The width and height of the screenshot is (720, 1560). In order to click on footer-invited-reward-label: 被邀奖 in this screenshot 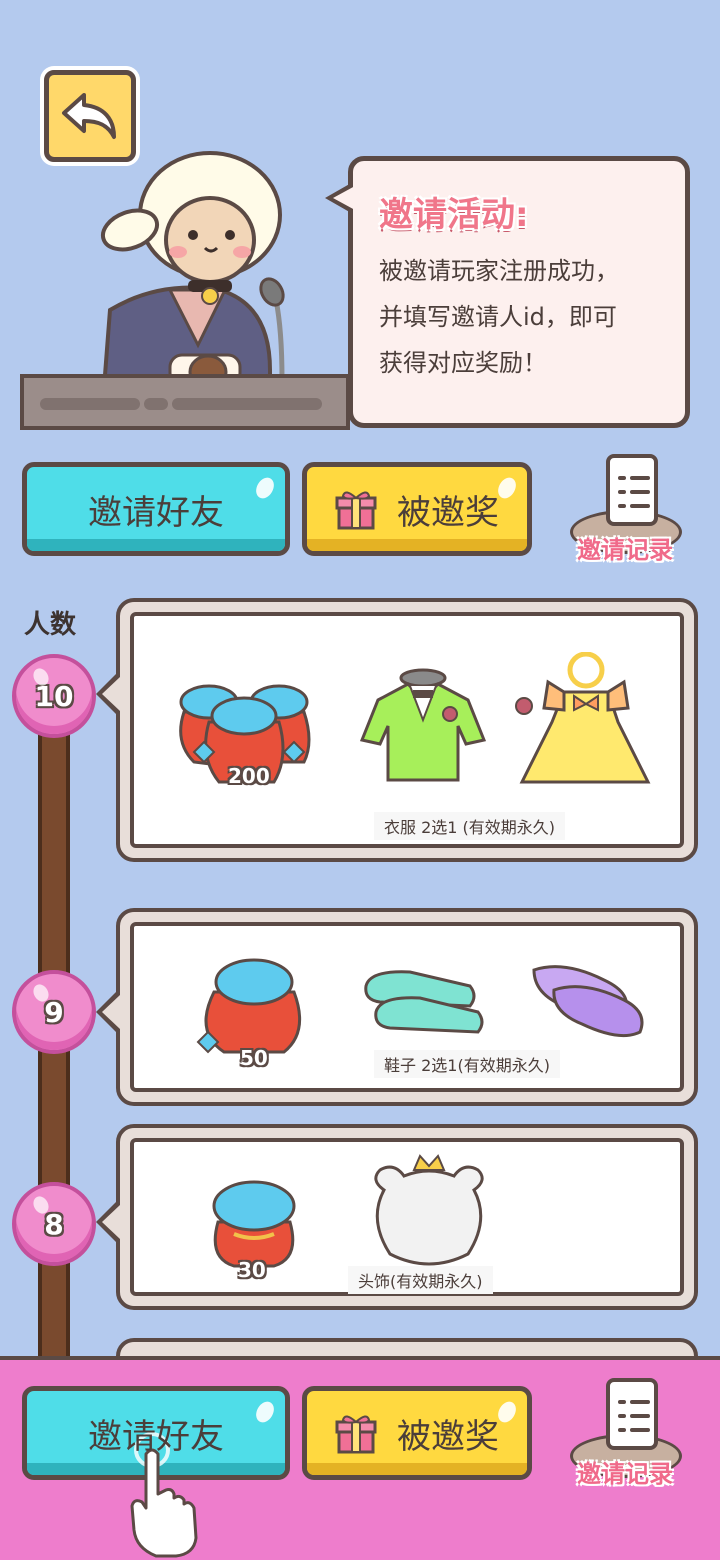, I will do `click(448, 1436)`.